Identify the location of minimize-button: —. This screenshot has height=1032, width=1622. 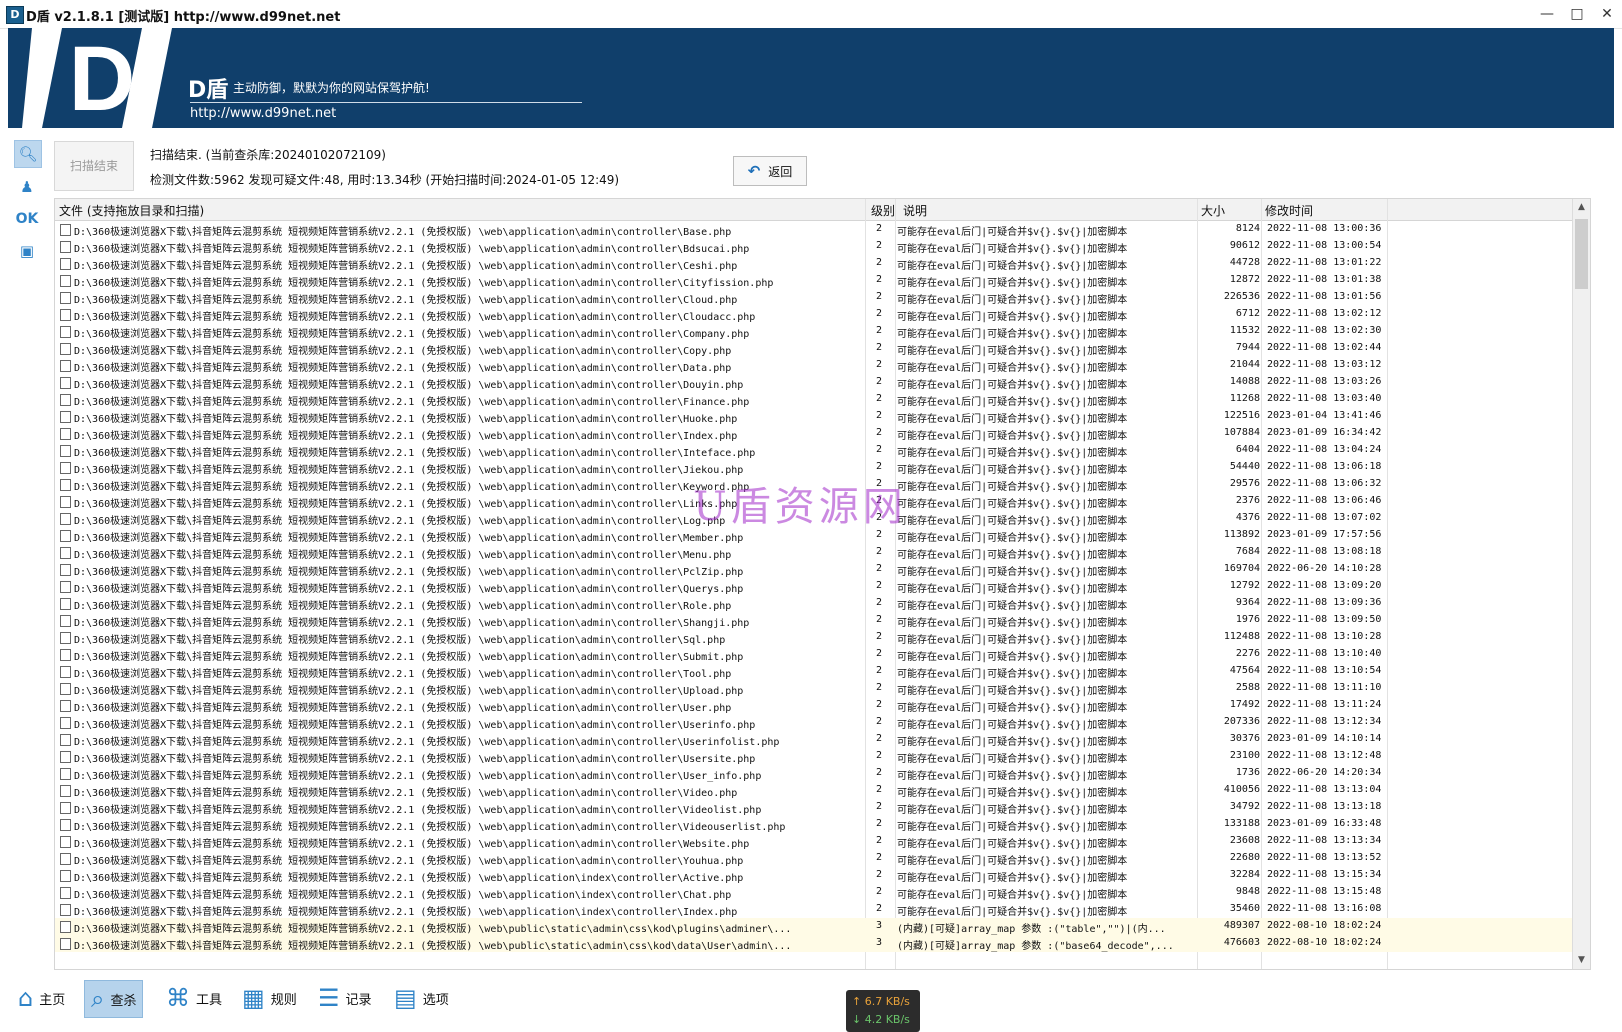
(1547, 14).